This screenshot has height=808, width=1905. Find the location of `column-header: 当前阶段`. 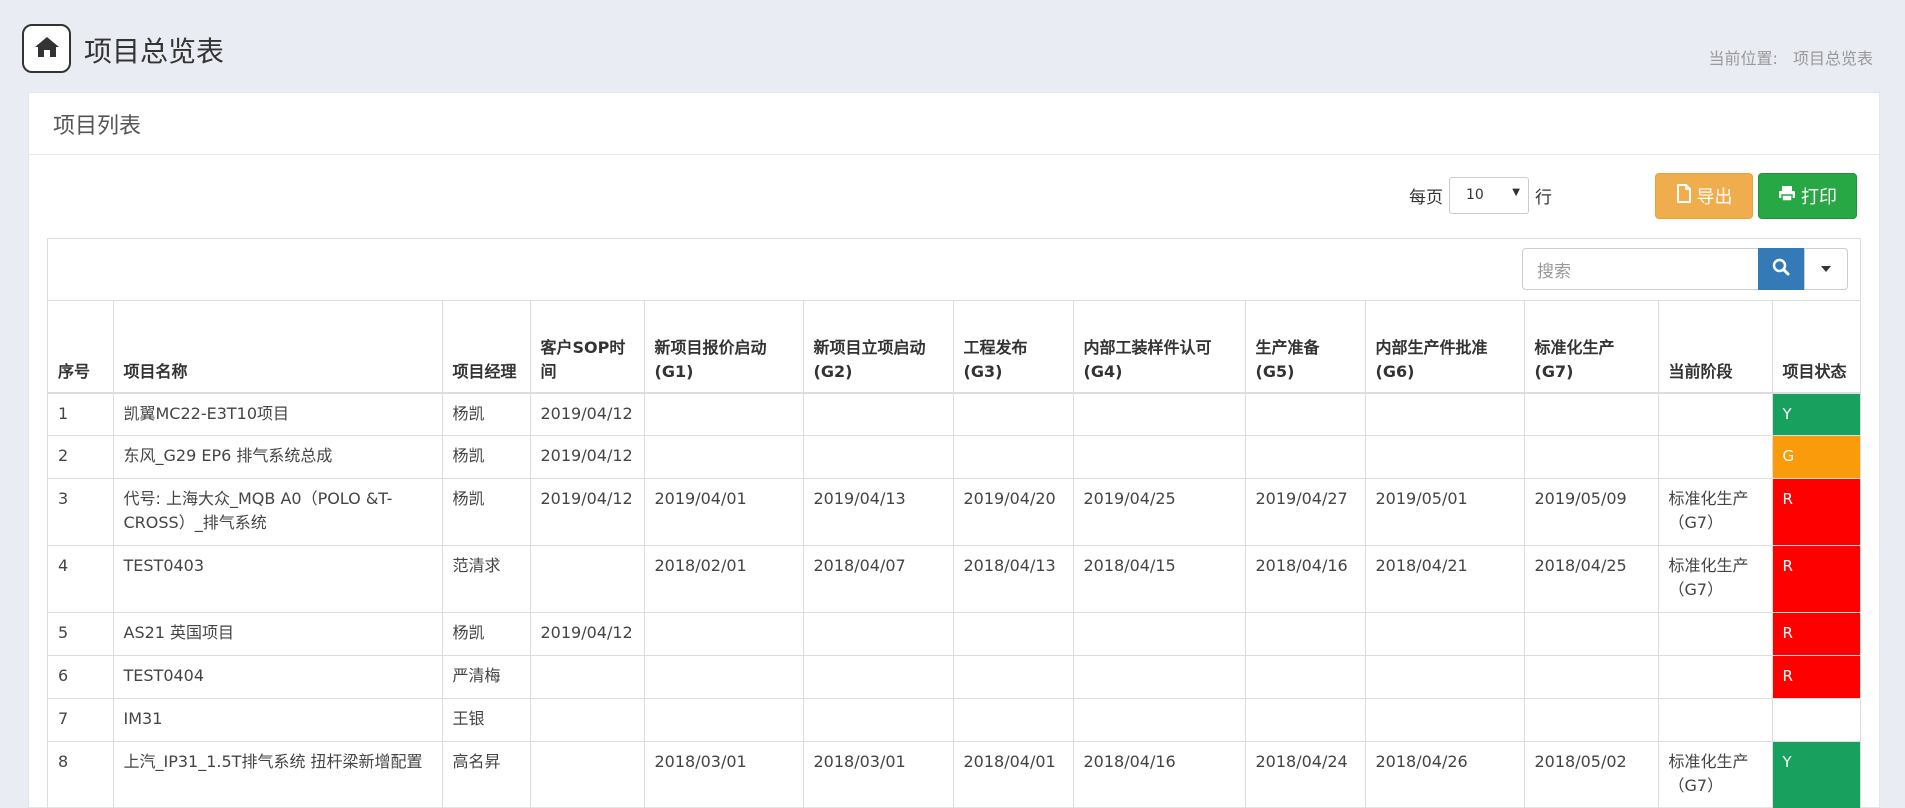

column-header: 当前阶段 is located at coordinates (1715, 347).